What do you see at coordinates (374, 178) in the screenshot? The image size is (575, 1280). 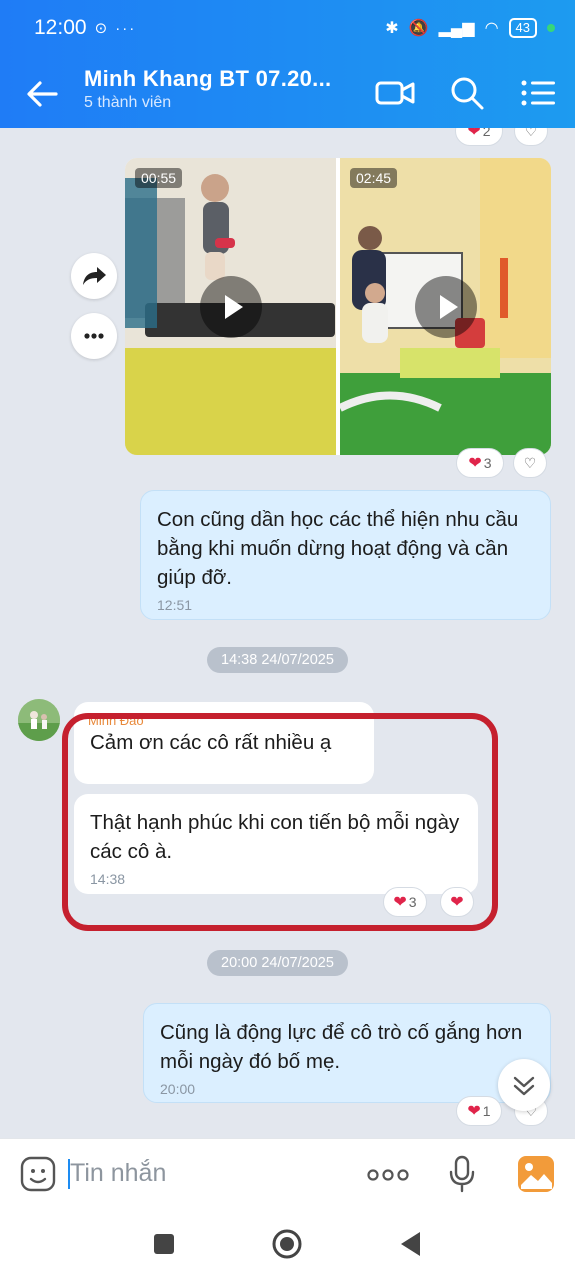 I see `video-duration: 02:45` at bounding box center [374, 178].